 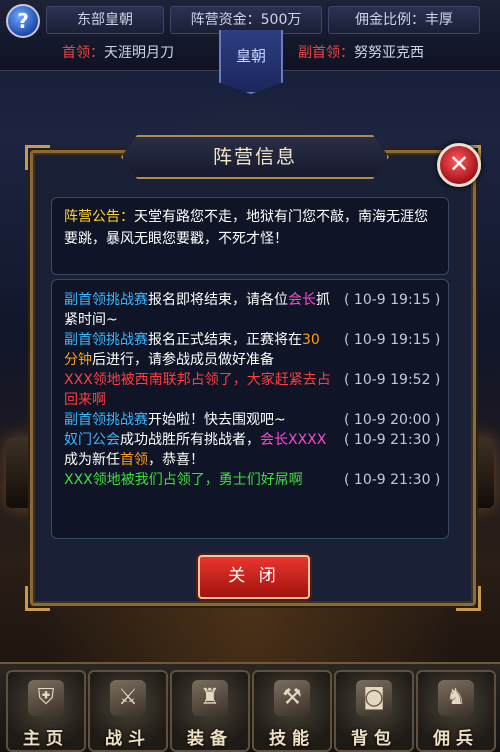 What do you see at coordinates (46, 739) in the screenshot?
I see `nav-label: 主页` at bounding box center [46, 739].